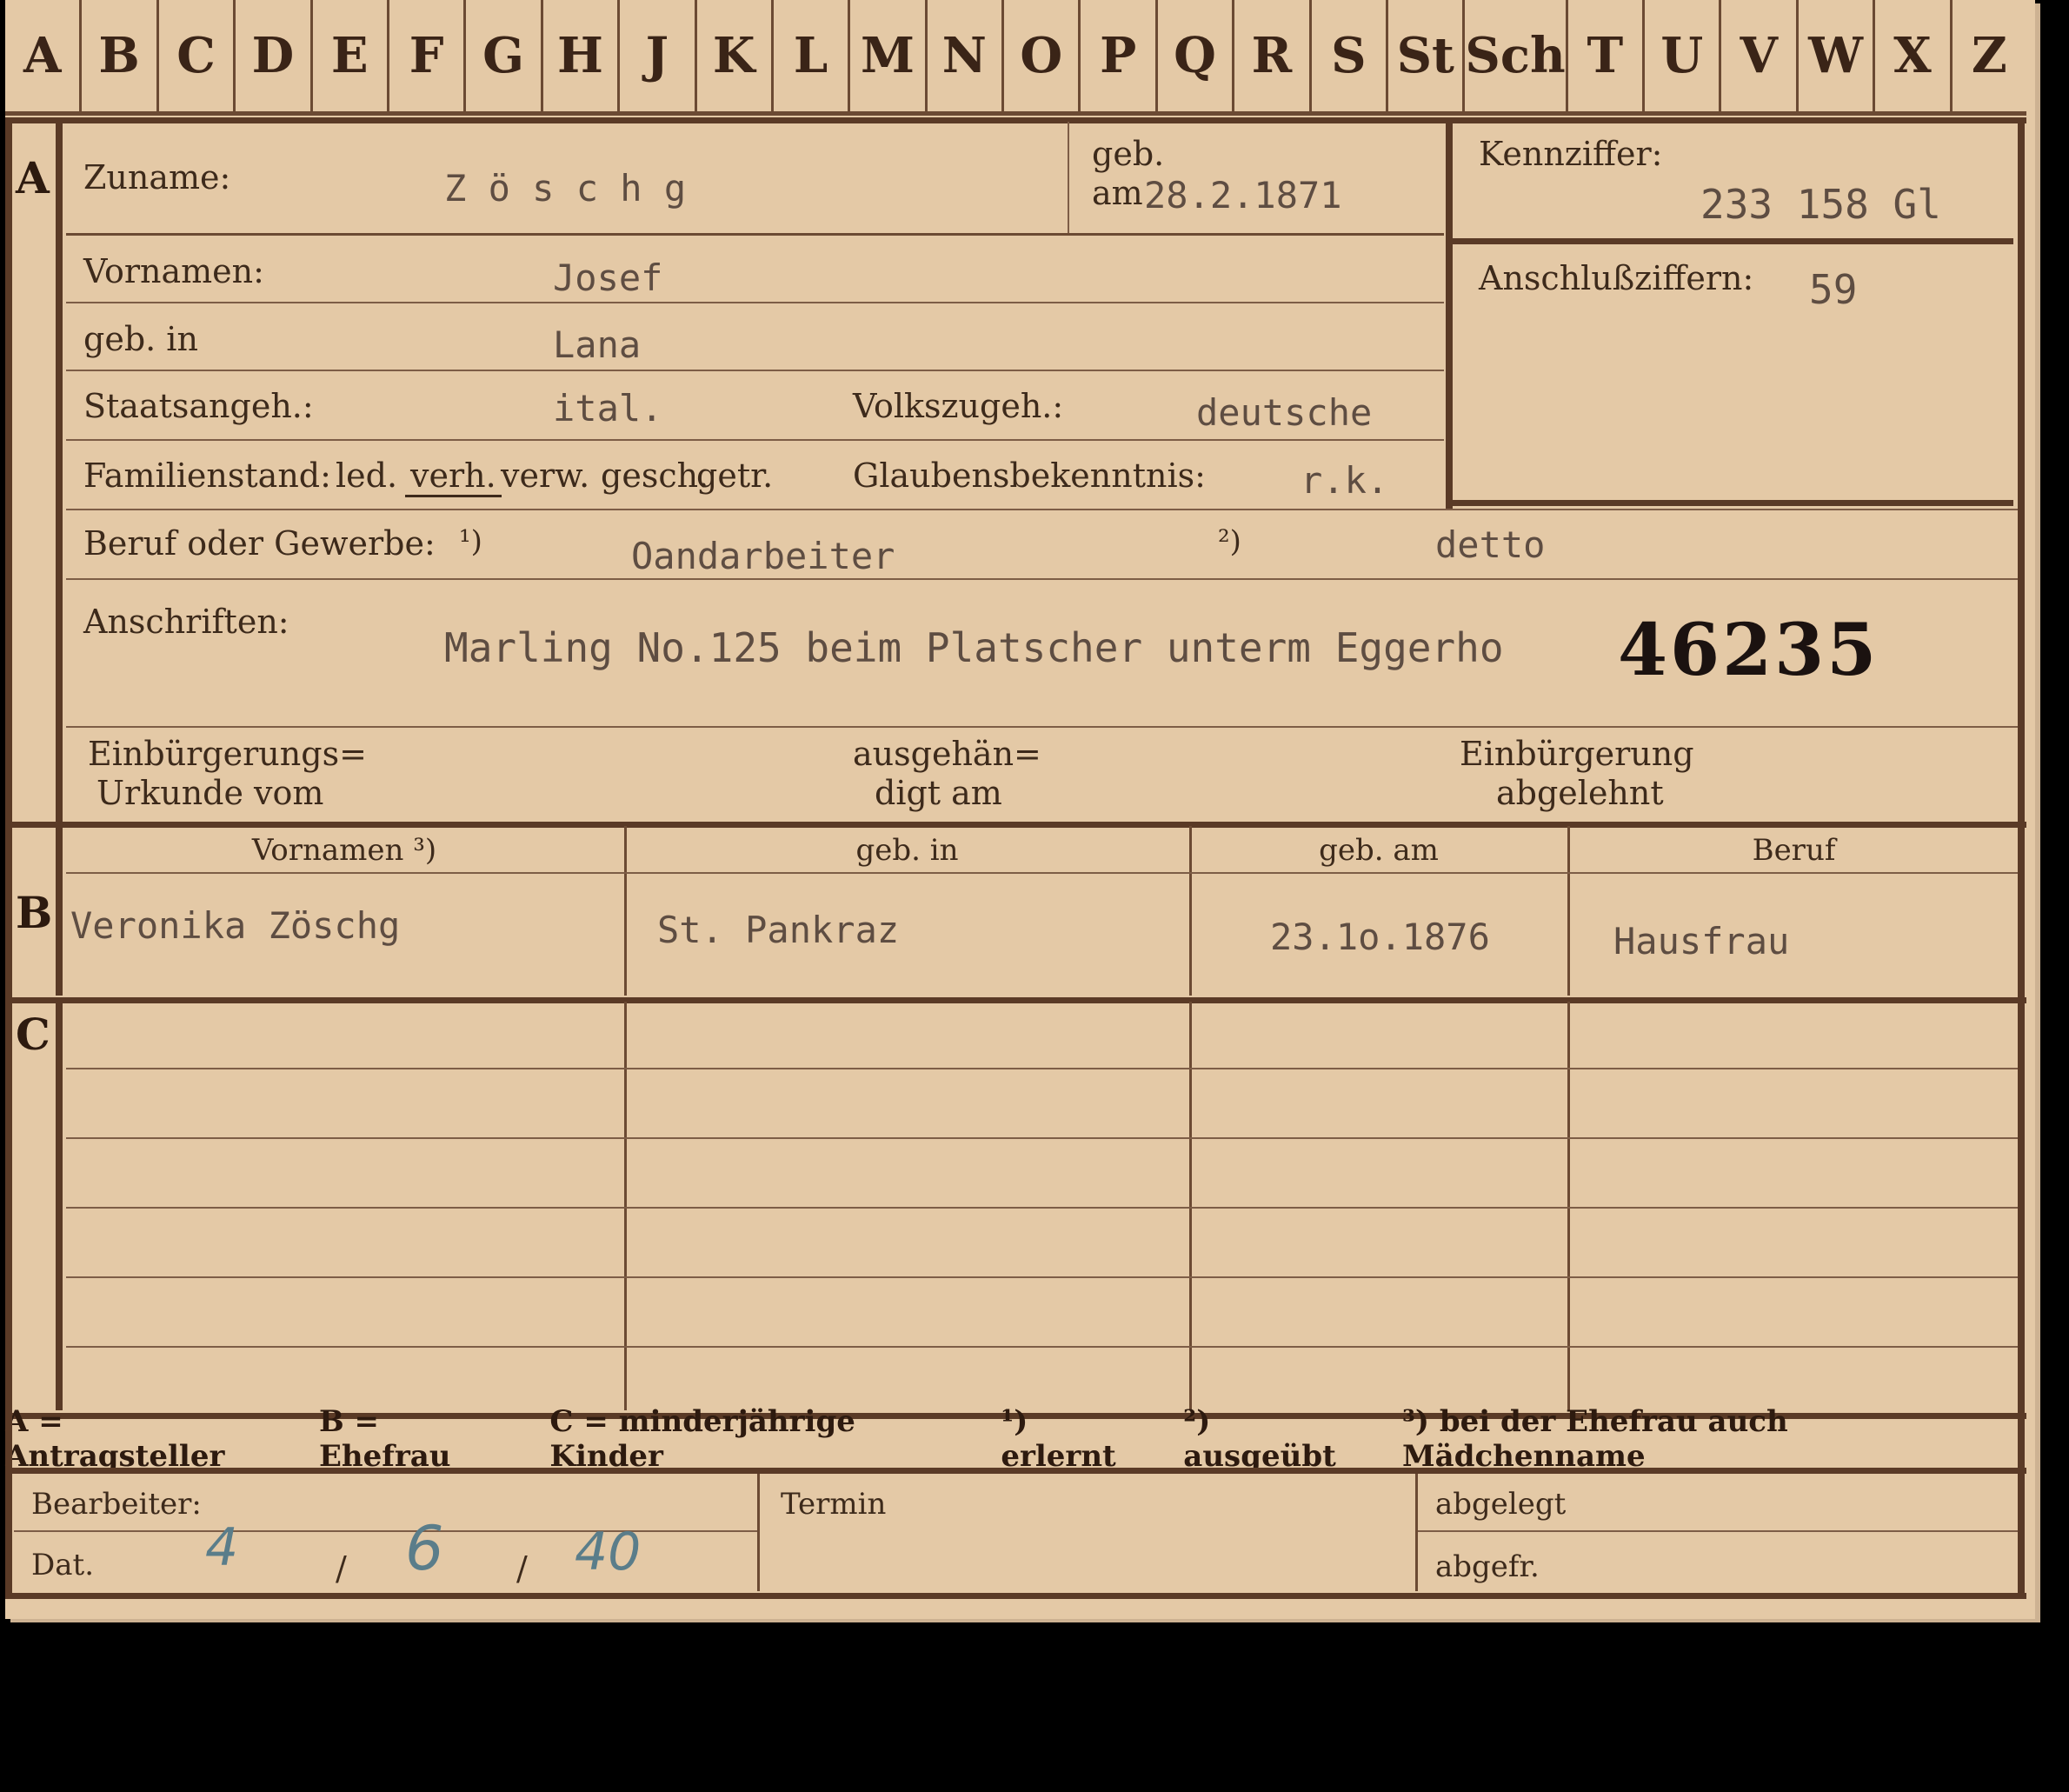 This screenshot has width=2069, height=1792. Describe the element at coordinates (1617, 278) in the screenshot. I see `connection-label: Anschlußziffern:` at that location.